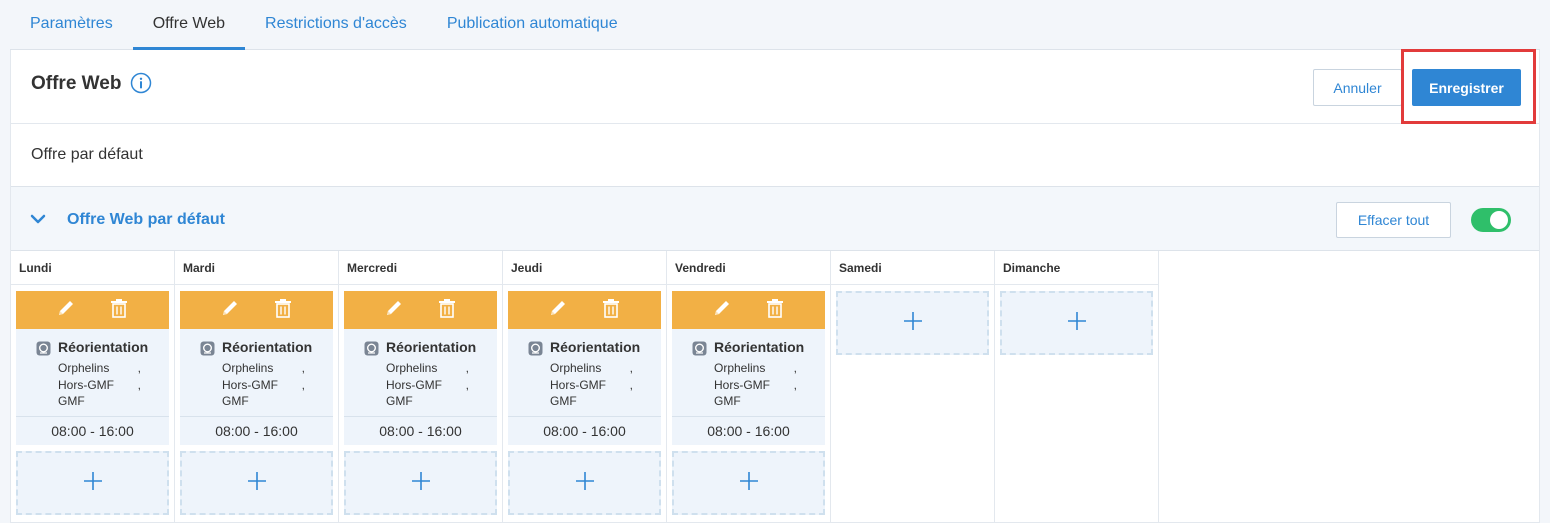  I want to click on default-offer-row: Offre par défaut, so click(775, 155).